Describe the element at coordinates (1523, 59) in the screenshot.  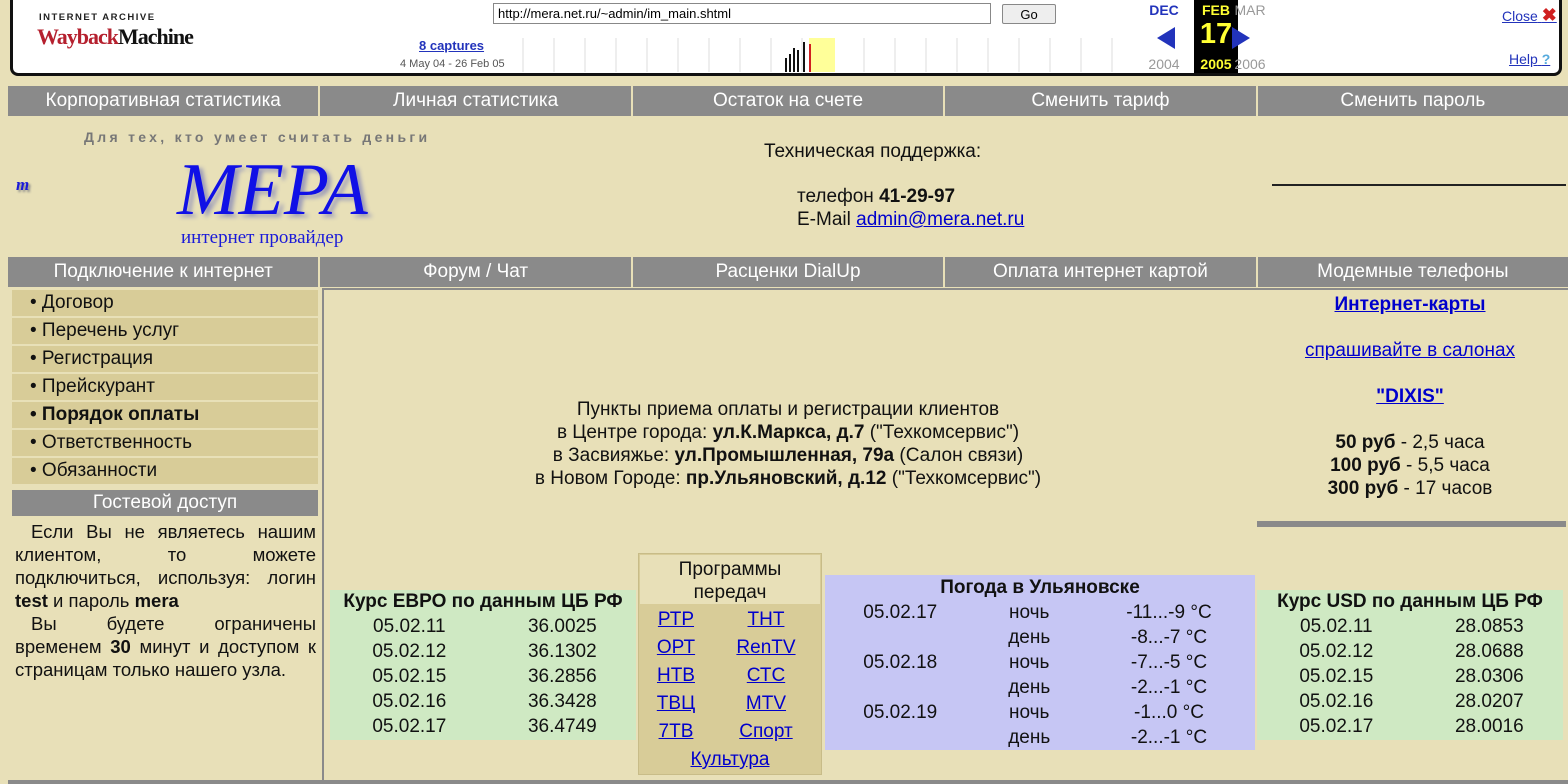
I see `wayback-help-label: Help` at that location.